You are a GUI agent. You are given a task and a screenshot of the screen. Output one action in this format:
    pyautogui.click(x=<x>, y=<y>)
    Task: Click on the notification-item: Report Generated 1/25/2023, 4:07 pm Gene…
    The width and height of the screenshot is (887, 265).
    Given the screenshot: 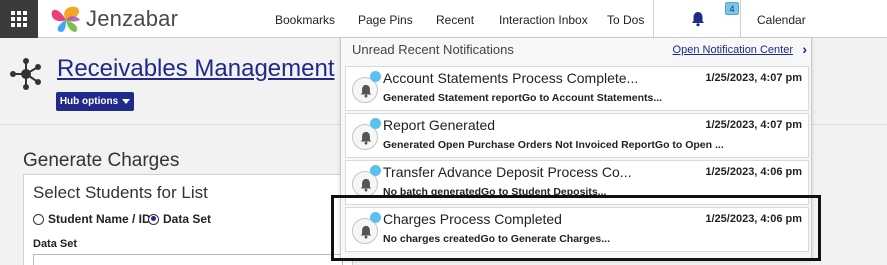 What is the action you would take?
    pyautogui.click(x=577, y=135)
    